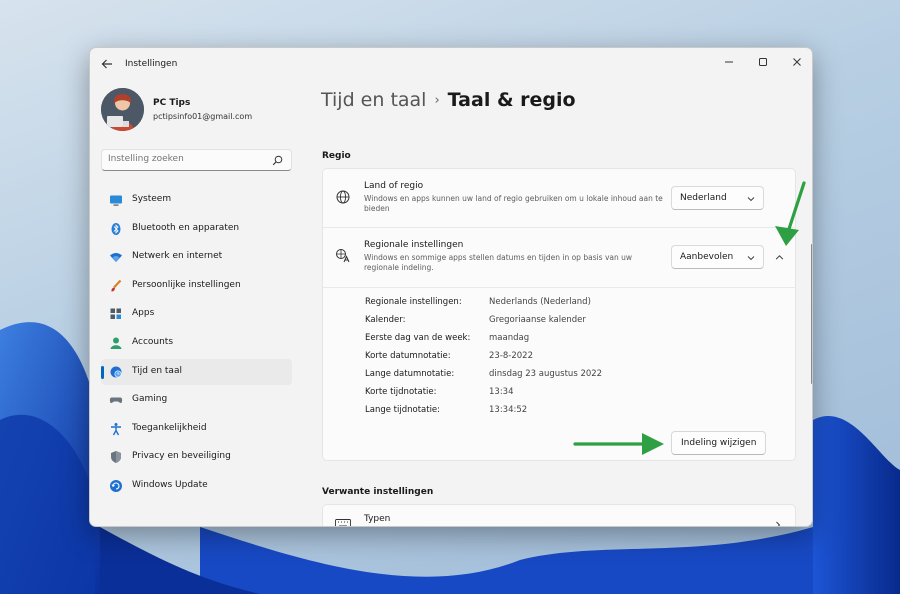  What do you see at coordinates (418, 338) in the screenshot?
I see `detail-label: Eerste dag van de week:` at bounding box center [418, 338].